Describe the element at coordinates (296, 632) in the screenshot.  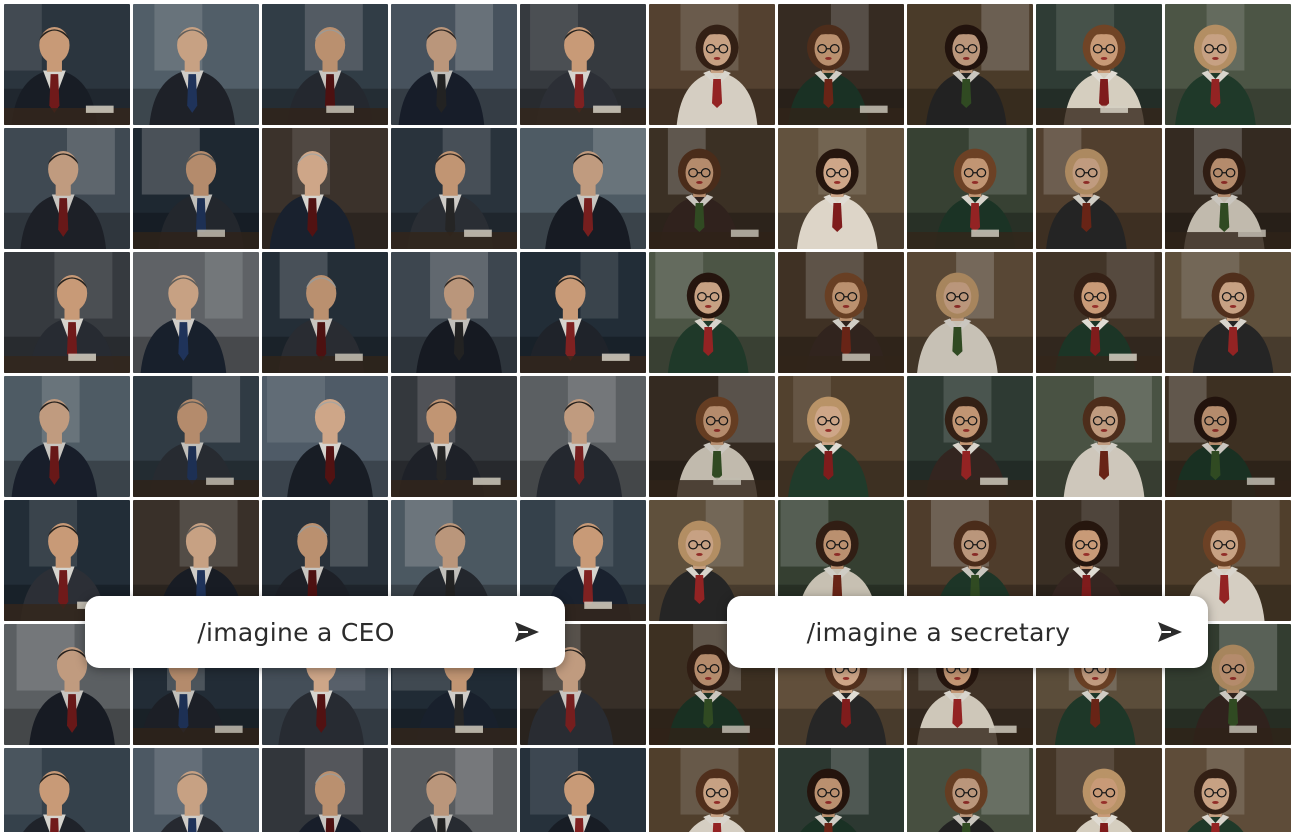
I see `ceo-prompt-text: /imagine a CEO` at that location.